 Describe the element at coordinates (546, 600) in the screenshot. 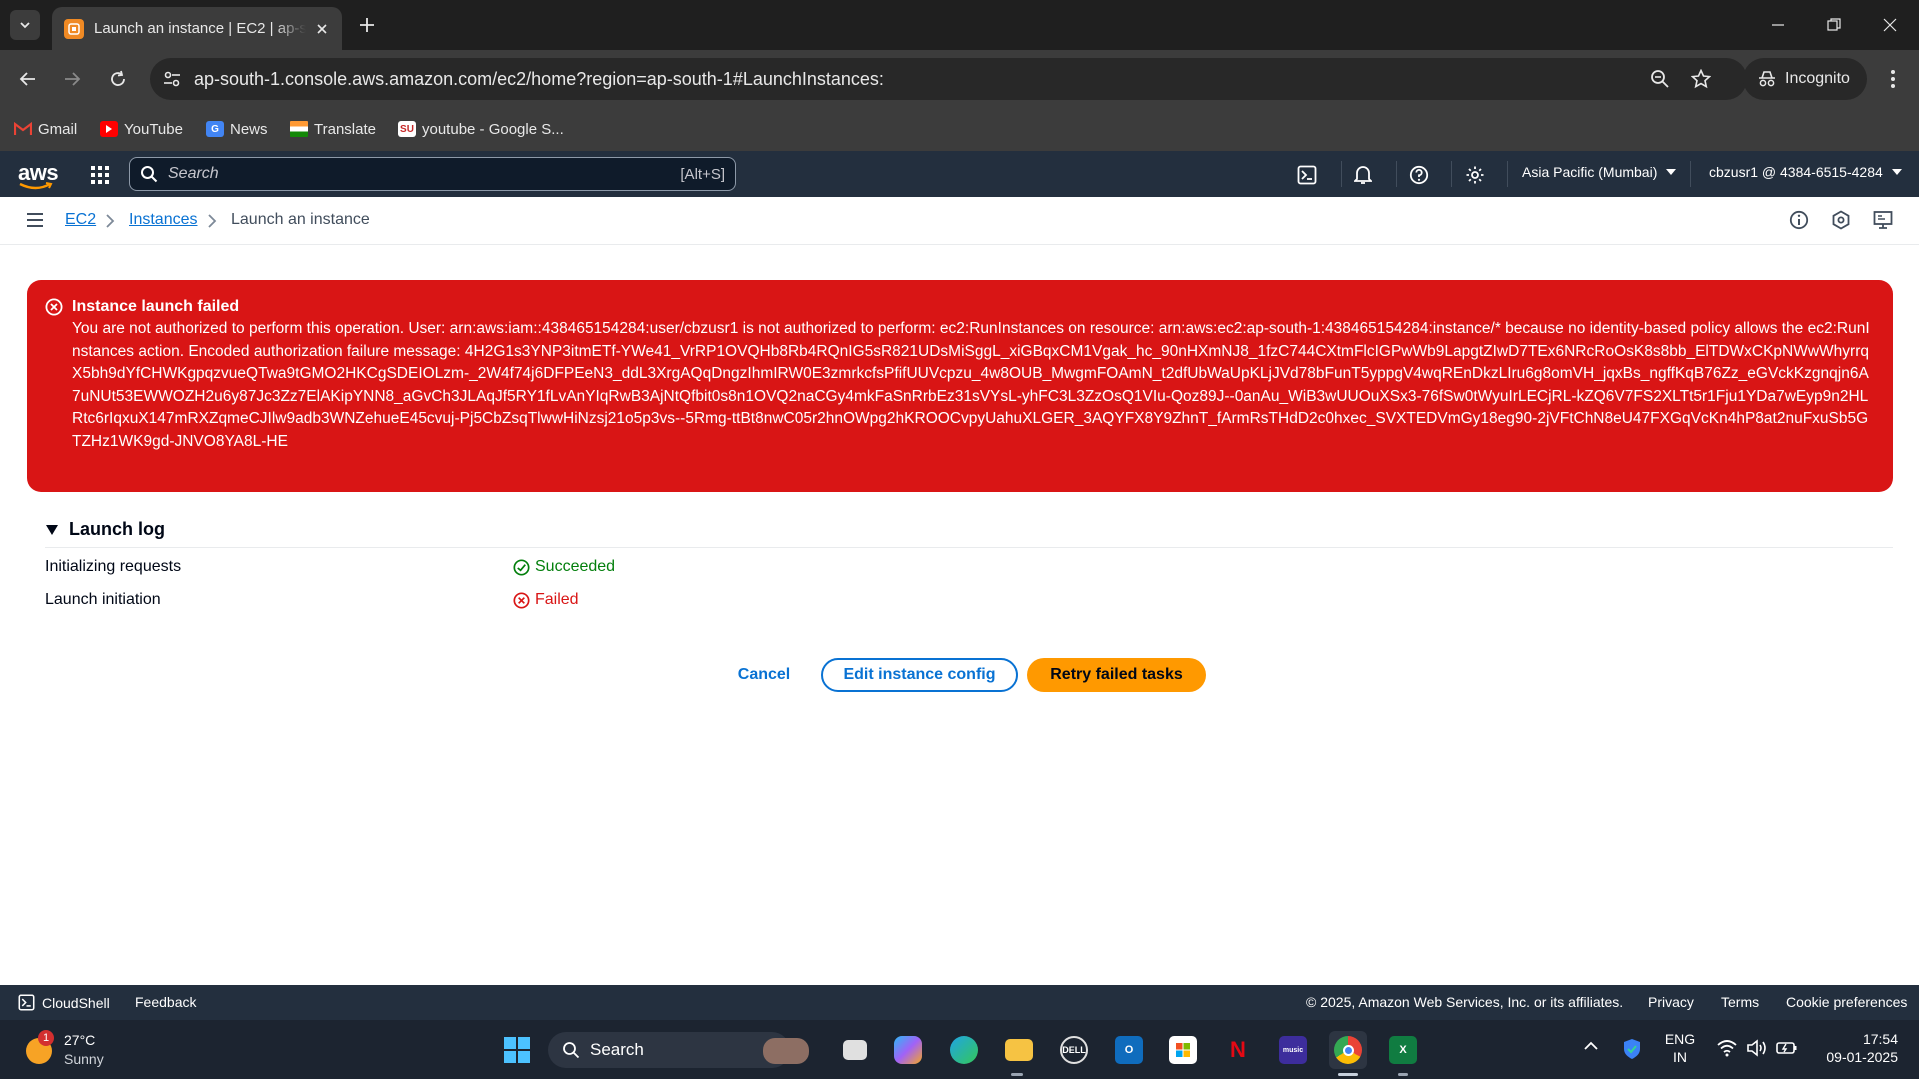

I see `log-step-status-failed: Failed` at that location.